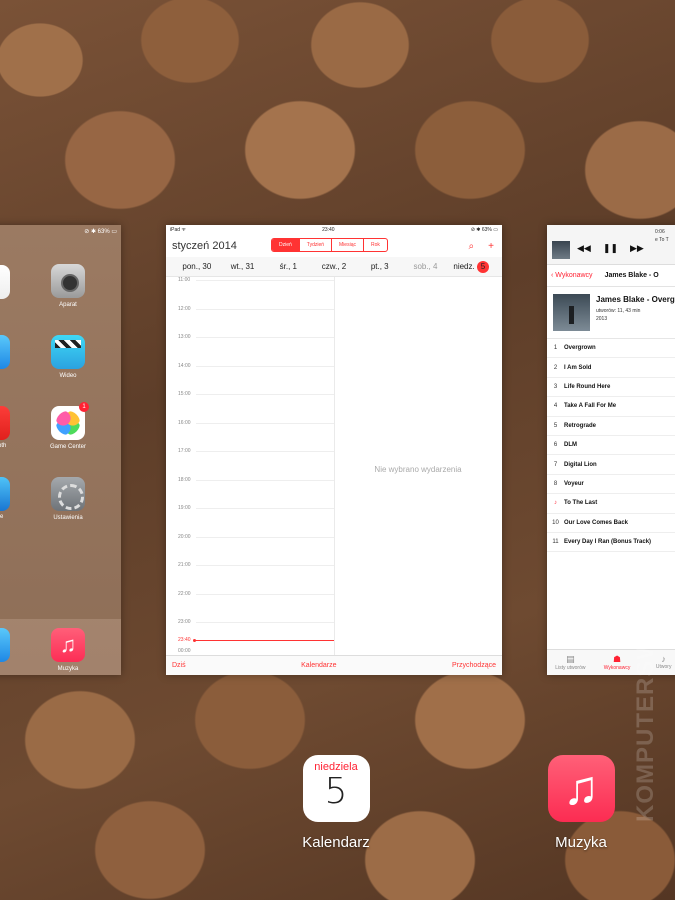 This screenshot has height=900, width=675. What do you see at coordinates (561, 250) in the screenshot?
I see `now-playing-artwork` at bounding box center [561, 250].